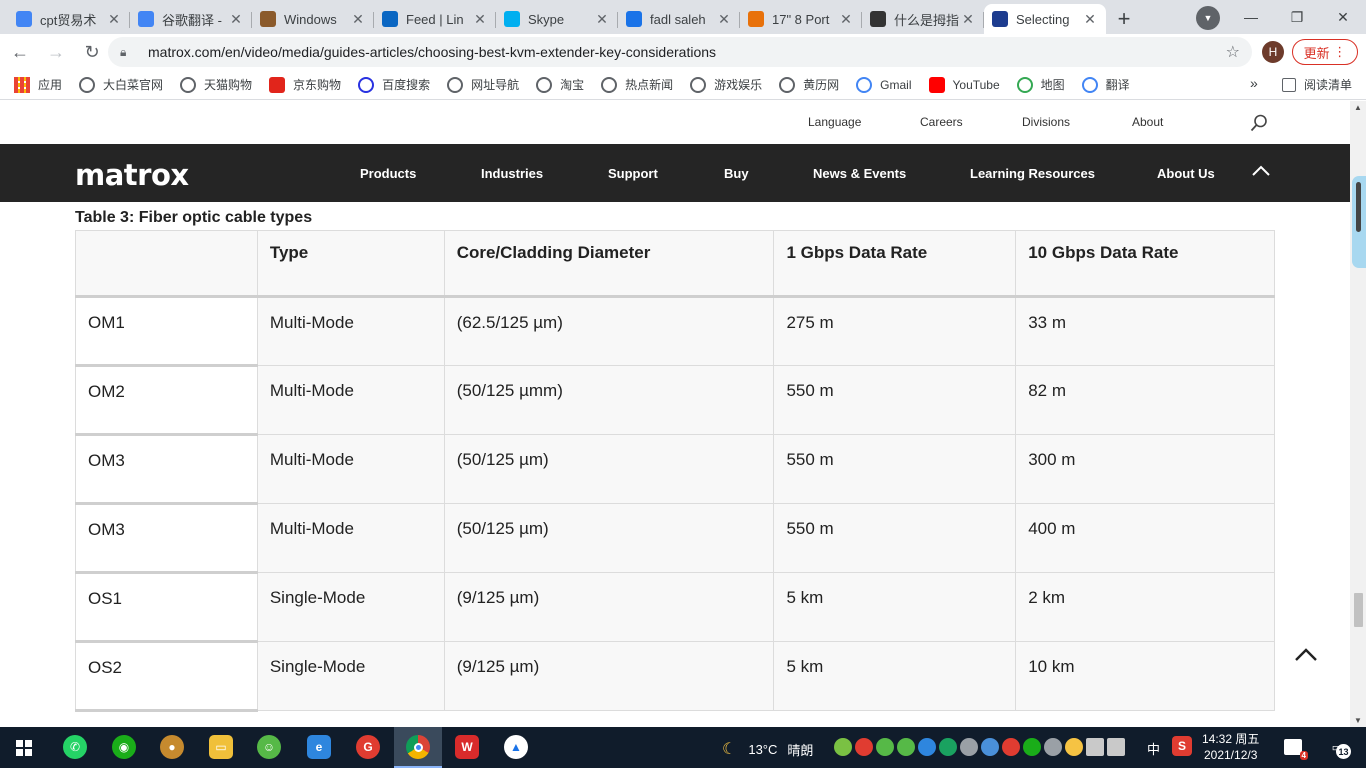 The width and height of the screenshot is (1366, 768). What do you see at coordinates (1024, 84) in the screenshot?
I see `maps-icon` at bounding box center [1024, 84].